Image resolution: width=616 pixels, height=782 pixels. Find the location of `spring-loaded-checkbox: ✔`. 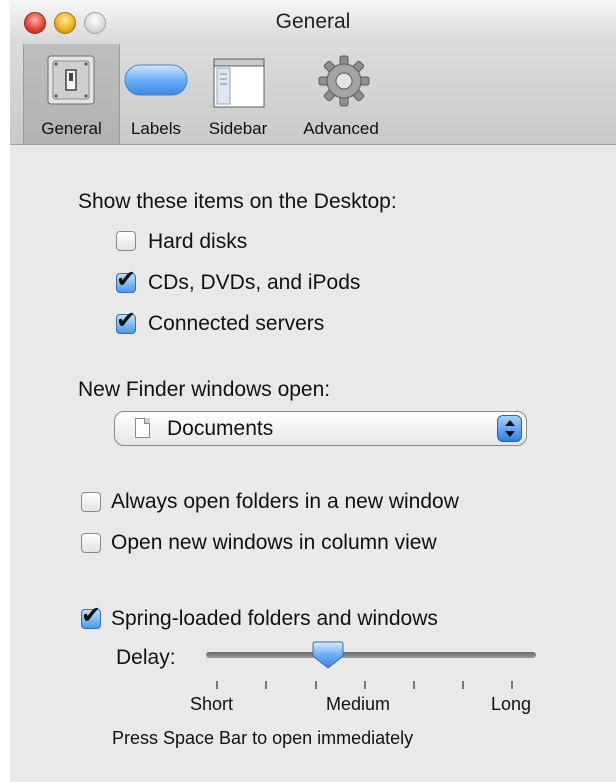

spring-loaded-checkbox: ✔ is located at coordinates (91, 616).